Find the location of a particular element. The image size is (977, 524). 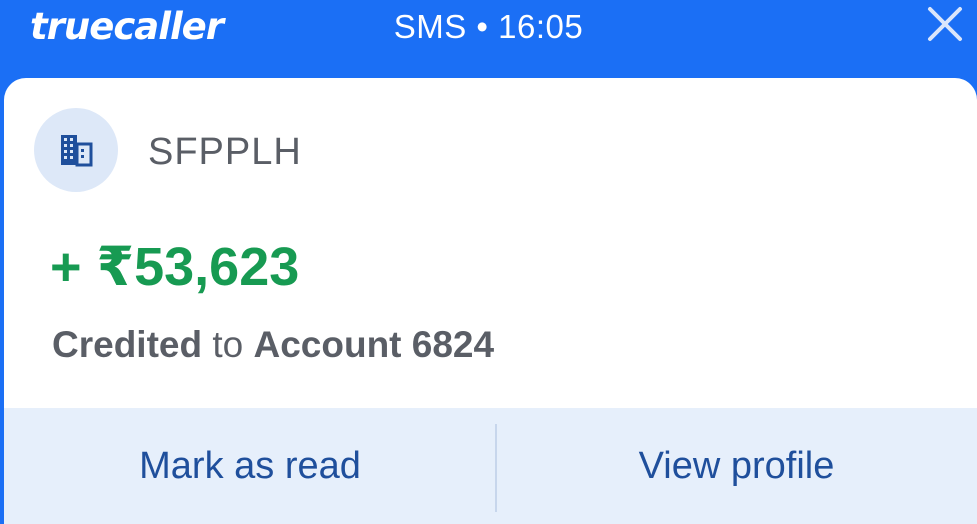

account-label: Account 6824 is located at coordinates (374, 344).